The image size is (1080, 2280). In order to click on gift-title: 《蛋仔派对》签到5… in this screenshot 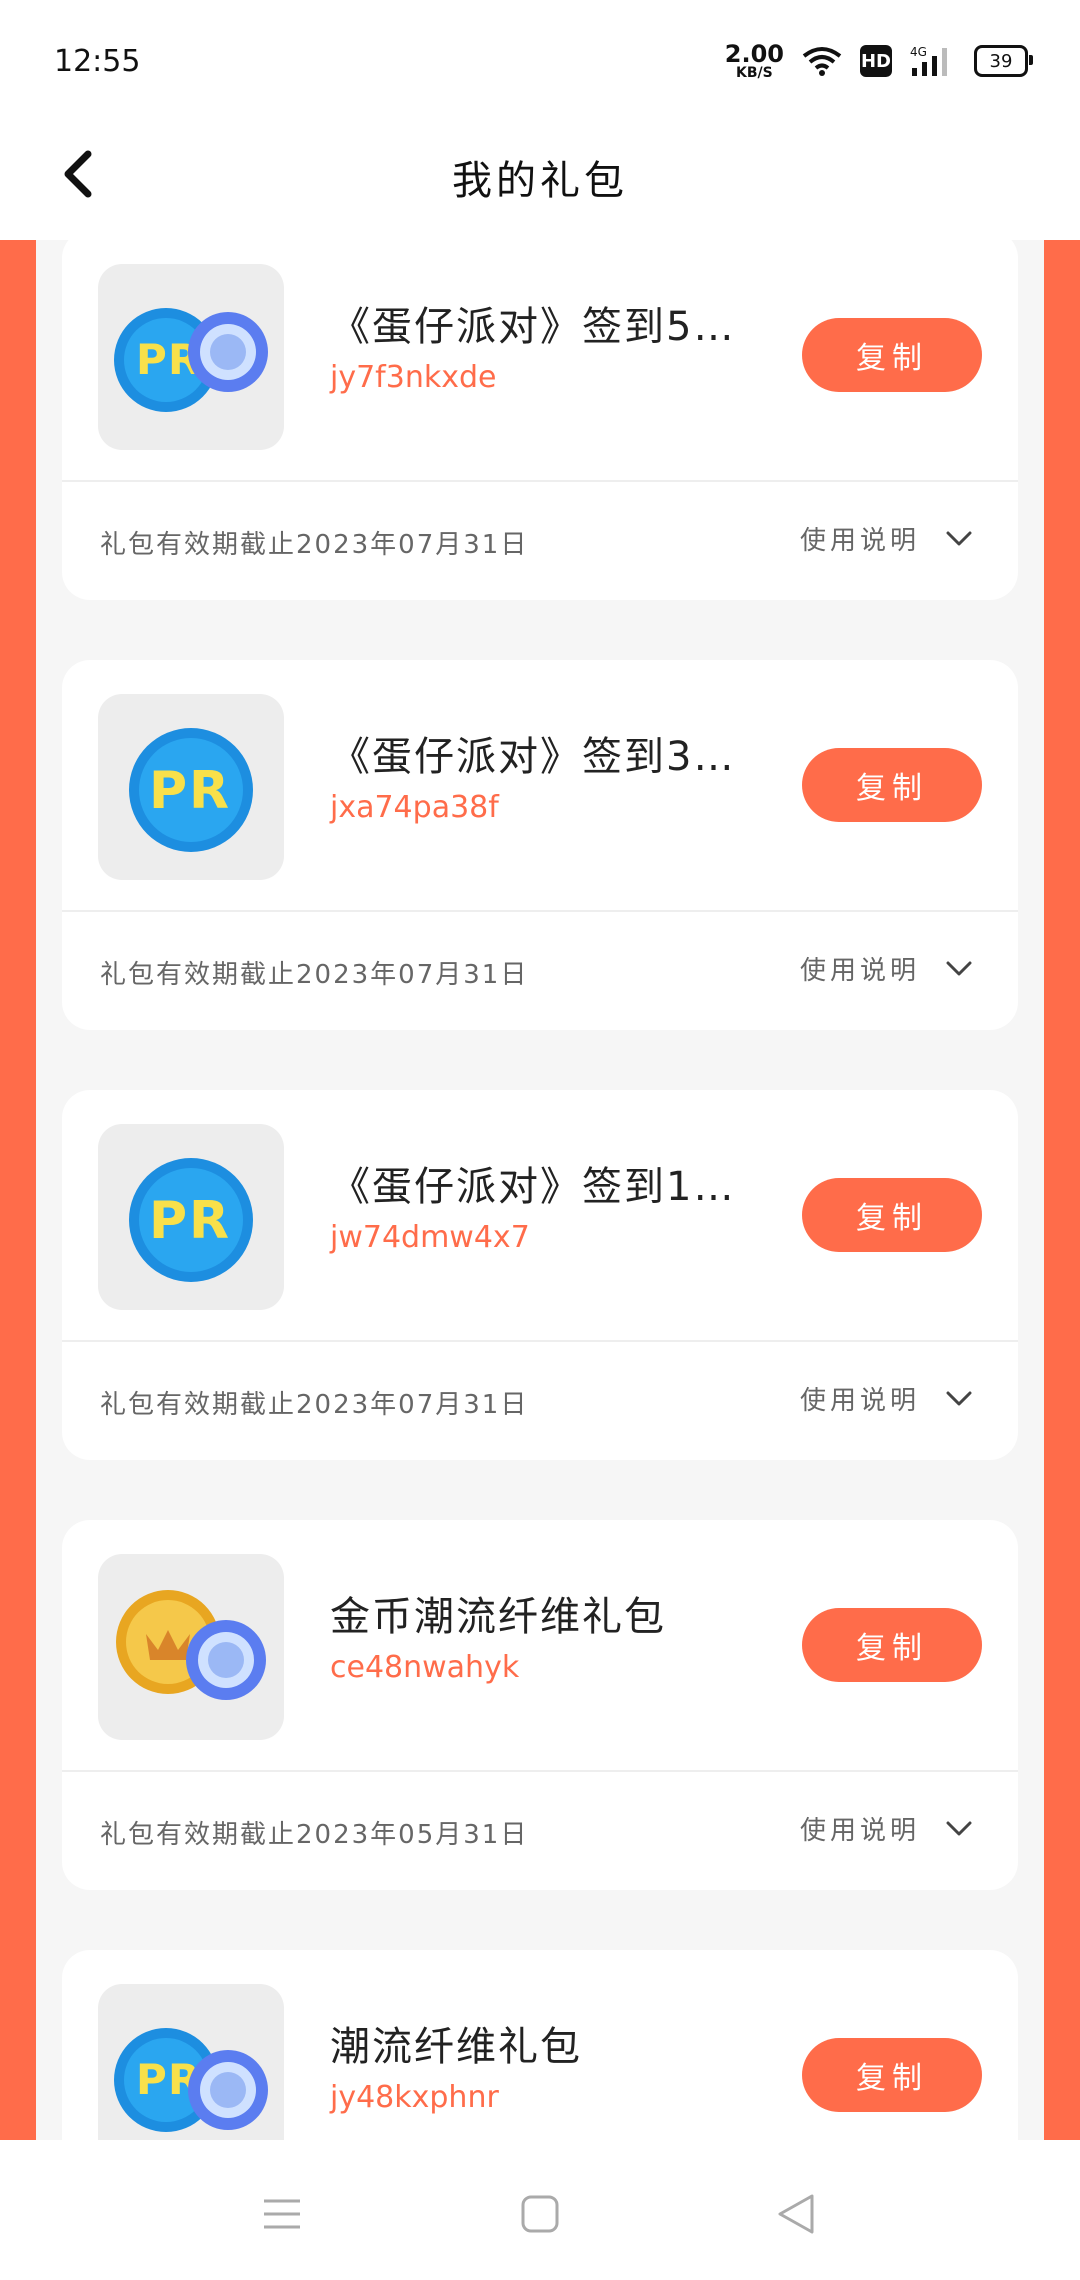, I will do `click(533, 327)`.